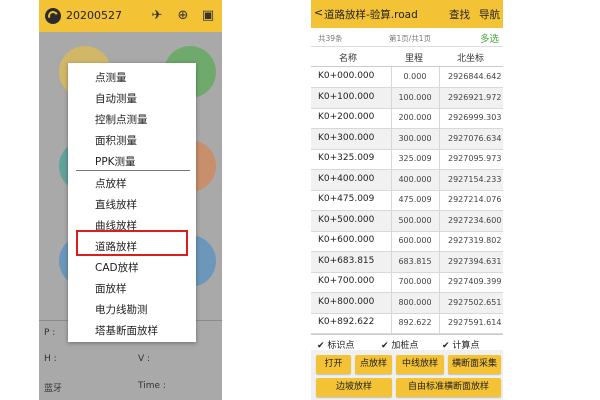 The image size is (600, 400). I want to click on centerline-stakeout-button: 中线放样, so click(420, 364).